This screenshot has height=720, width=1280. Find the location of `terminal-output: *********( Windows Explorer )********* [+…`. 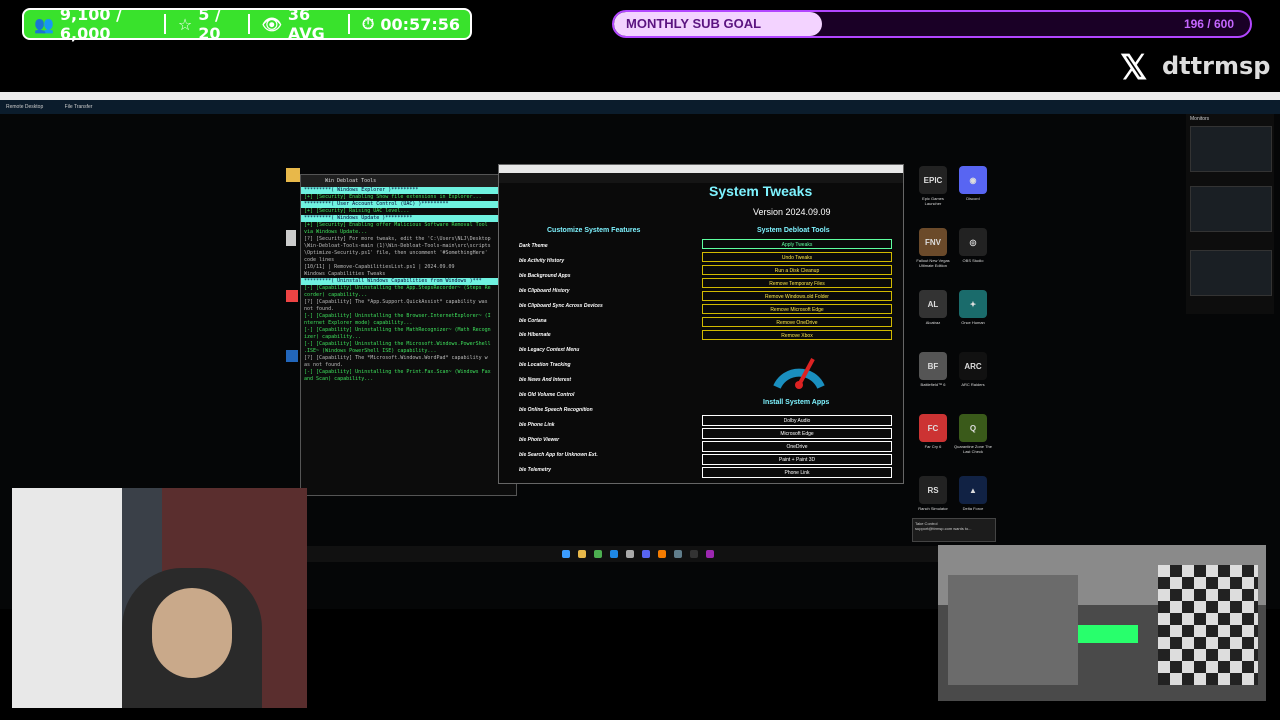

terminal-output: *********( Windows Explorer )********* [+… is located at coordinates (408, 285).